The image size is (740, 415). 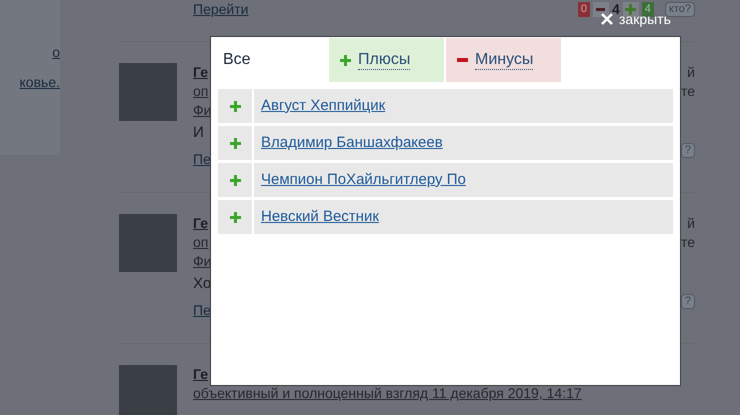 I want to click on sidebar-link: ковье., so click(x=40, y=82).